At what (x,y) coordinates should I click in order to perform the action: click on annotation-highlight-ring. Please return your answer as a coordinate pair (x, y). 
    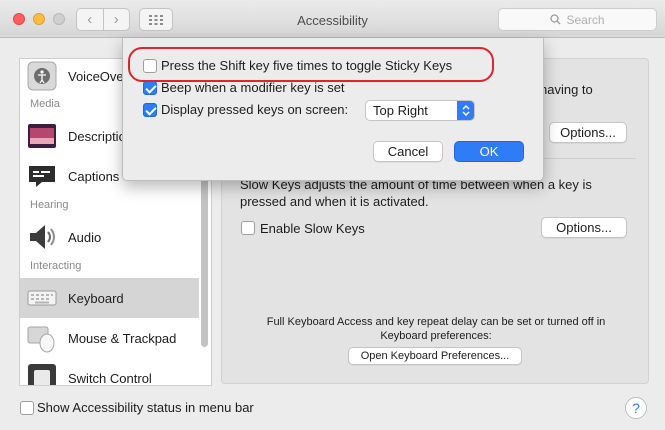
    Looking at the image, I should click on (311, 64).